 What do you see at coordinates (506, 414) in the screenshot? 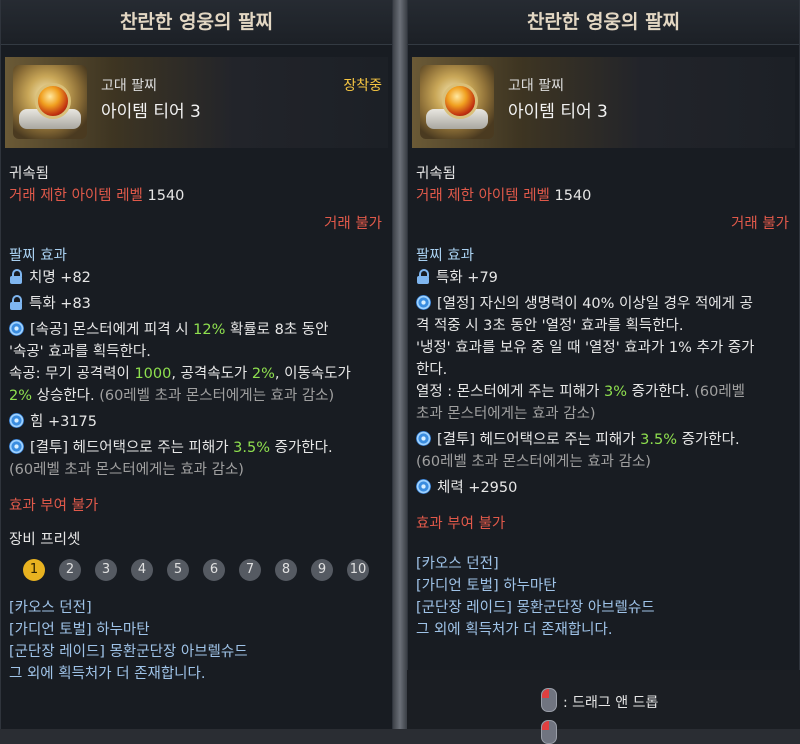
I see `effect-line: 초과 몬스터에게는 효과 감소)` at bounding box center [506, 414].